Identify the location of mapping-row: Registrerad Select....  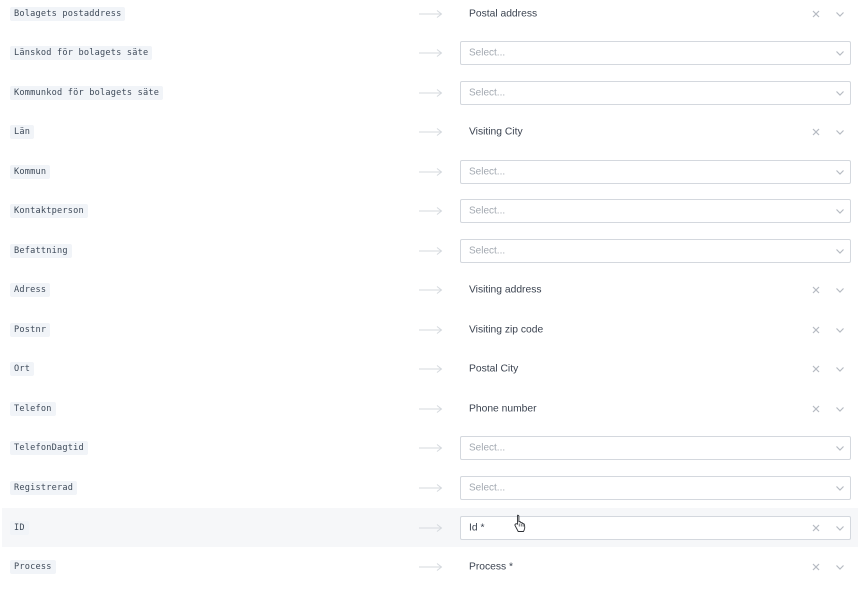
(430, 487).